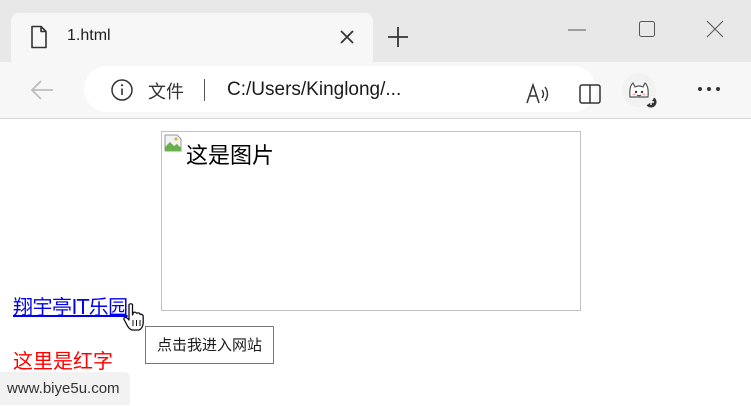 This screenshot has height=406, width=751. Describe the element at coordinates (398, 37) in the screenshot. I see `plus-icon` at that location.